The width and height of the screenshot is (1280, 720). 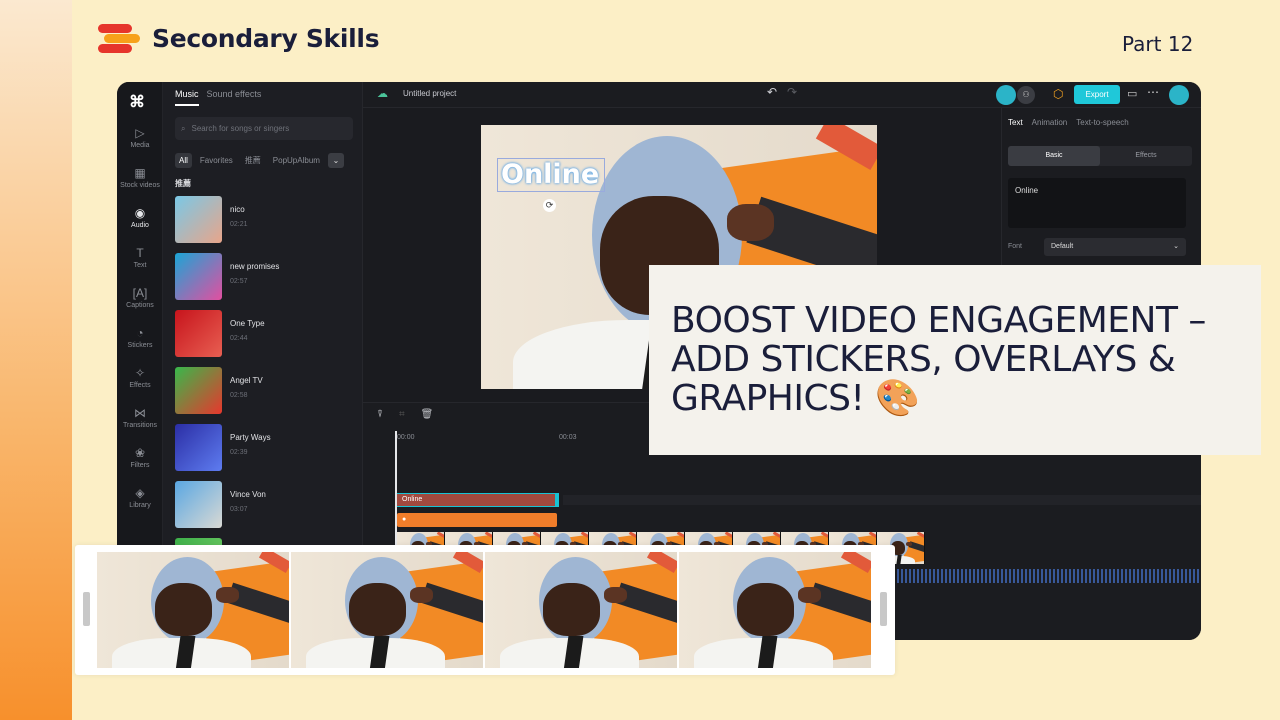 What do you see at coordinates (246, 380) in the screenshot?
I see `track-name: Angel TV` at bounding box center [246, 380].